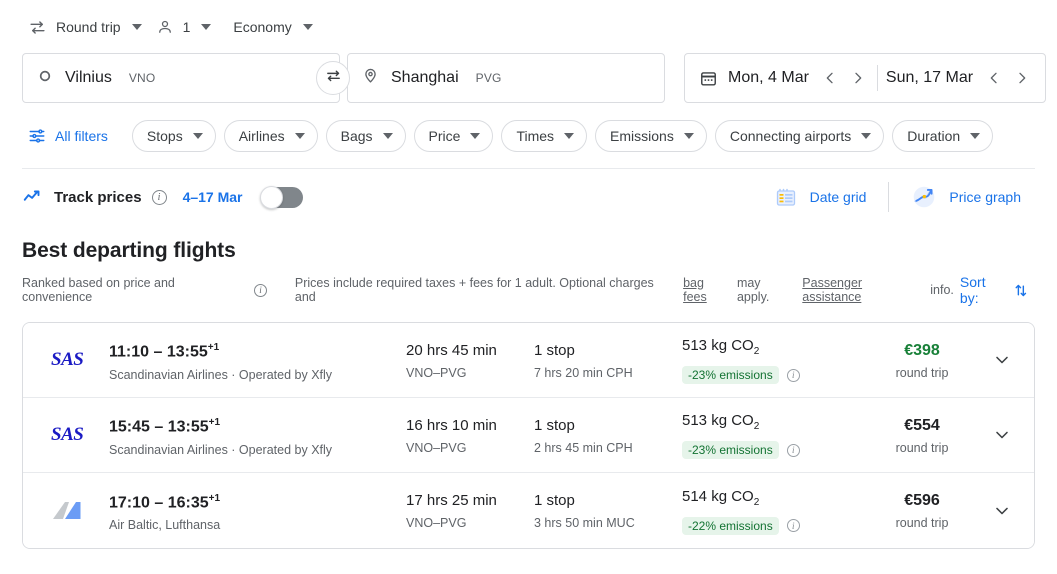 The width and height of the screenshot is (1057, 574). What do you see at coordinates (75, 360) in the screenshot?
I see `airline-logo: SAS` at bounding box center [75, 360].